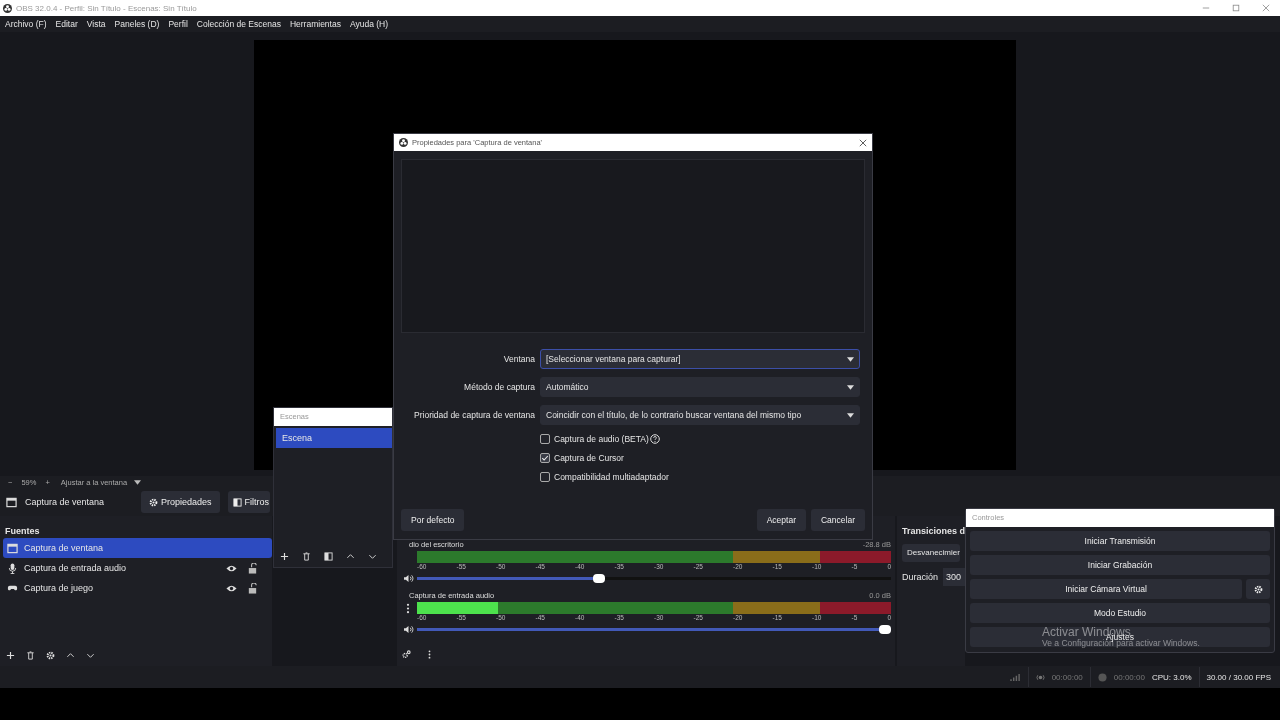 This screenshot has width=1280, height=720. I want to click on control-button: Iniciar Cámara Virtual, so click(1106, 589).